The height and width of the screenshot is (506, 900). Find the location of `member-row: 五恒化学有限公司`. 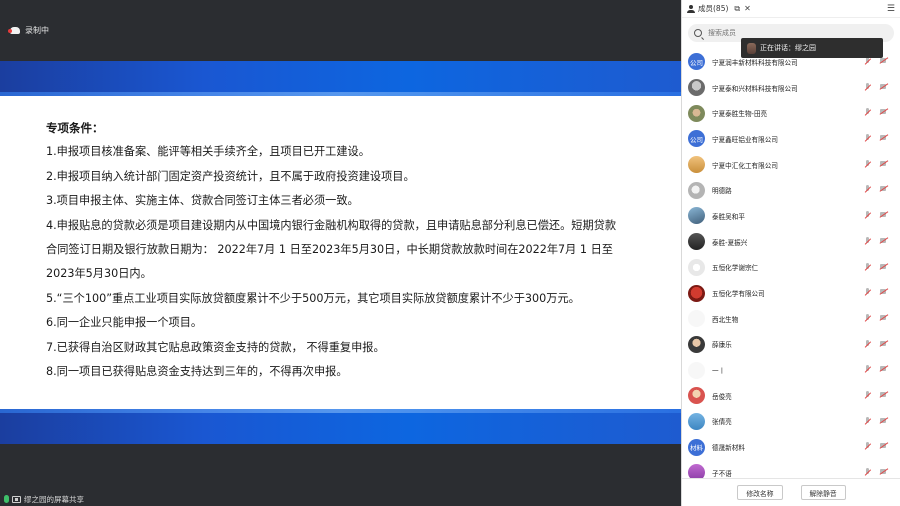

member-row: 五恒化学有限公司 is located at coordinates (791, 293).